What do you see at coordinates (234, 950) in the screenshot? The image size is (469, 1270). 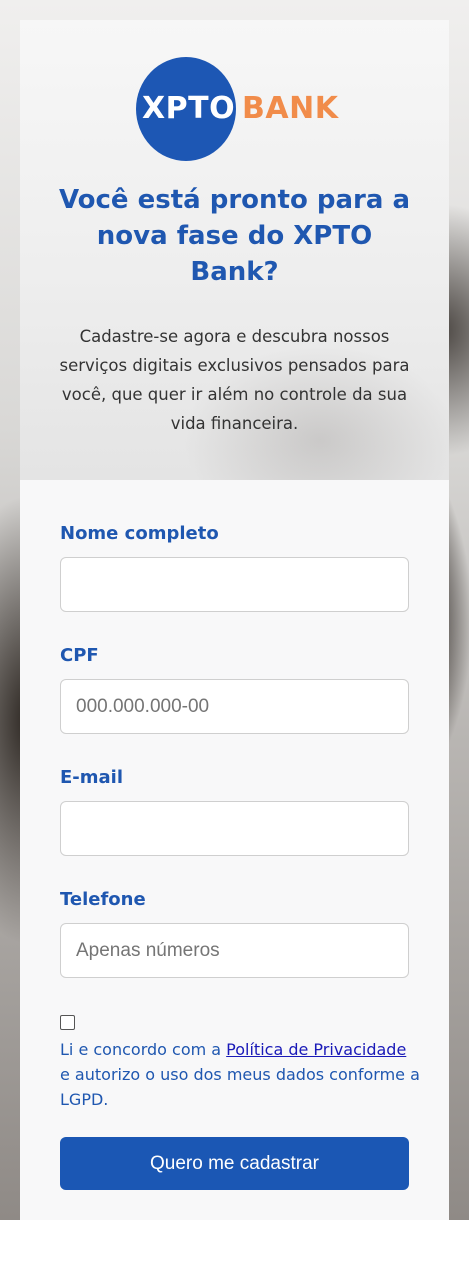 I see `phone-input` at bounding box center [234, 950].